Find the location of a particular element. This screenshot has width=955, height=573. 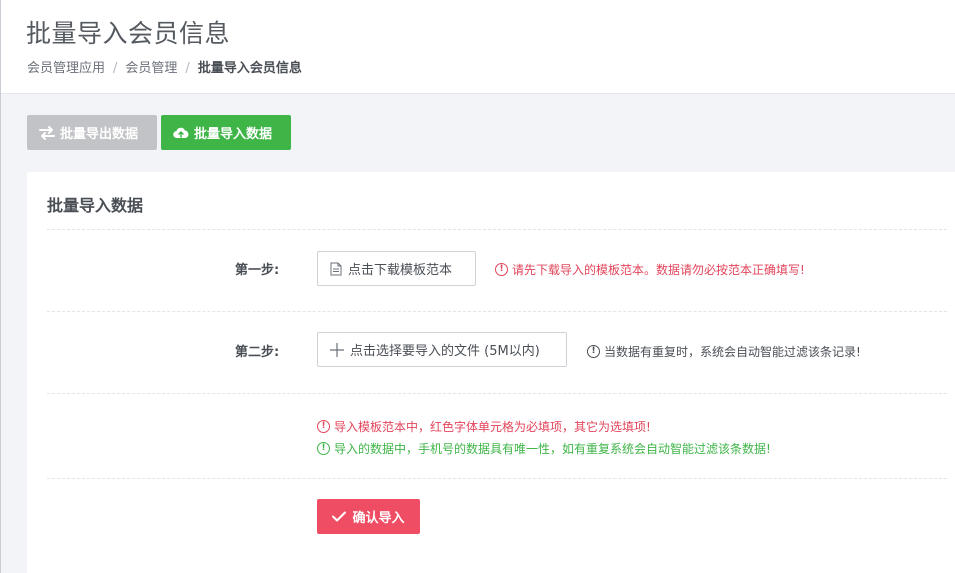

step1-hint: ! 请先下载导入的模板范本。数据请勿必按范本正确填写! is located at coordinates (650, 269).